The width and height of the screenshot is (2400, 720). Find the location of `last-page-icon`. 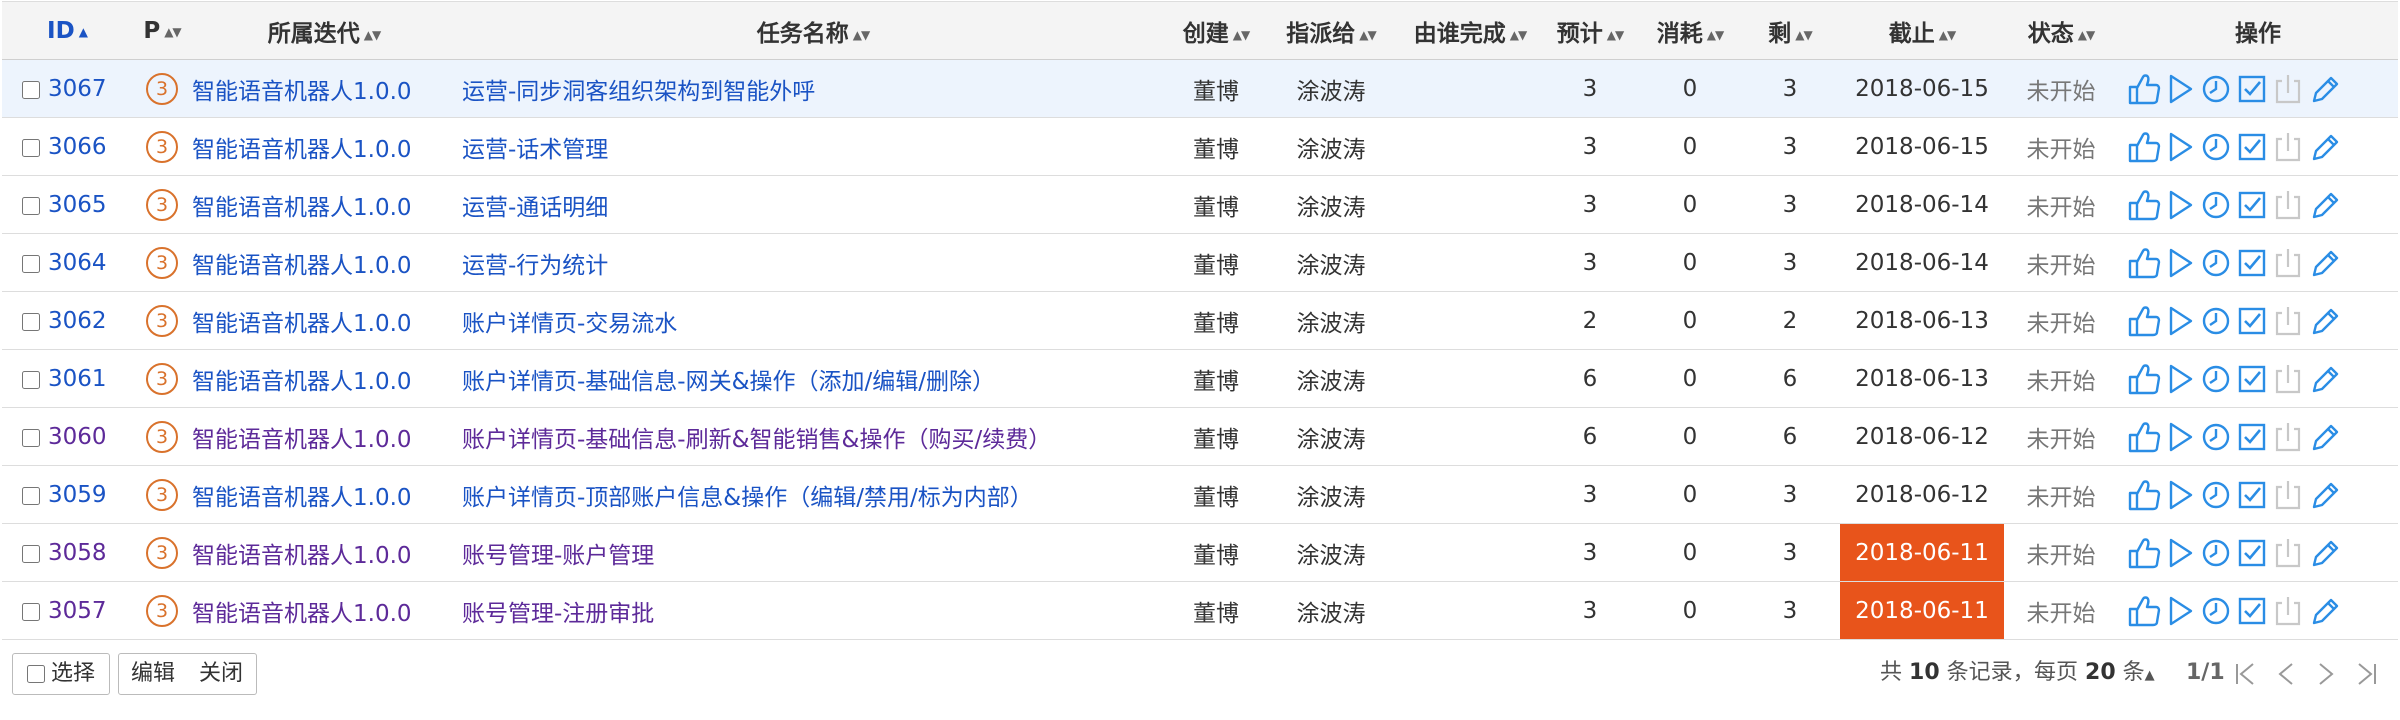

last-page-icon is located at coordinates (2366, 674).